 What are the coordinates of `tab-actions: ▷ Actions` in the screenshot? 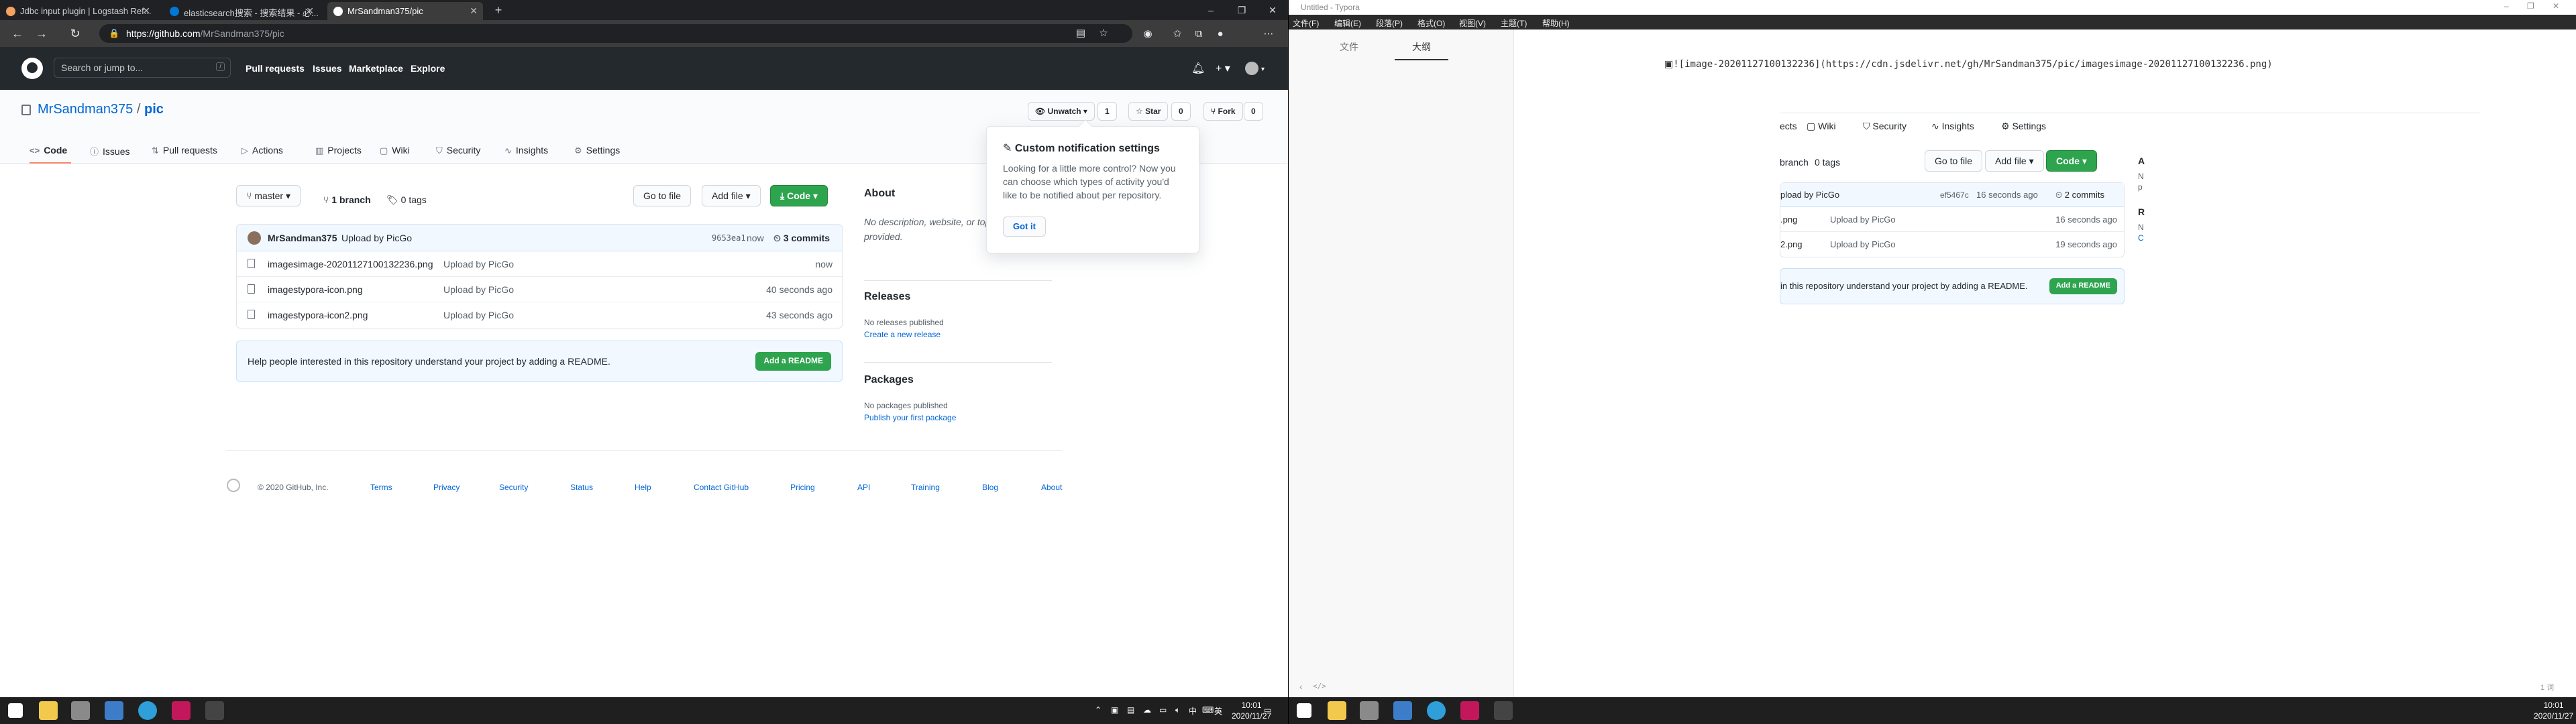 It's located at (262, 151).